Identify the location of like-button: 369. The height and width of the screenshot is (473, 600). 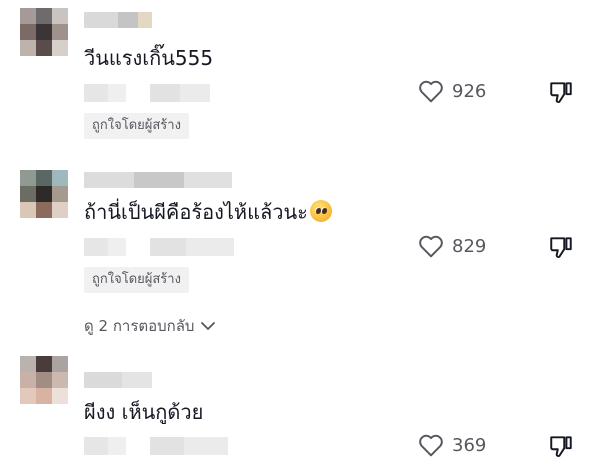
(455, 445).